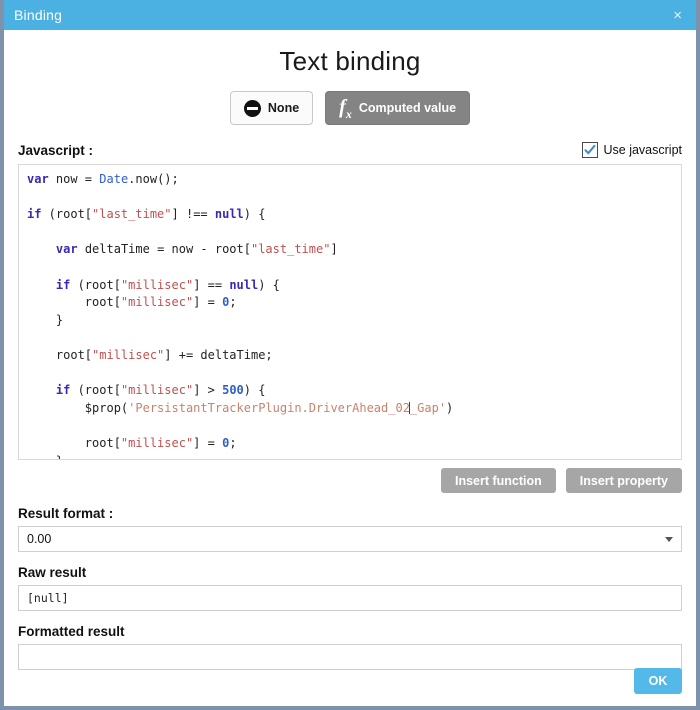 This screenshot has width=700, height=710. What do you see at coordinates (498, 480) in the screenshot?
I see `insert-function-button: Insert function` at bounding box center [498, 480].